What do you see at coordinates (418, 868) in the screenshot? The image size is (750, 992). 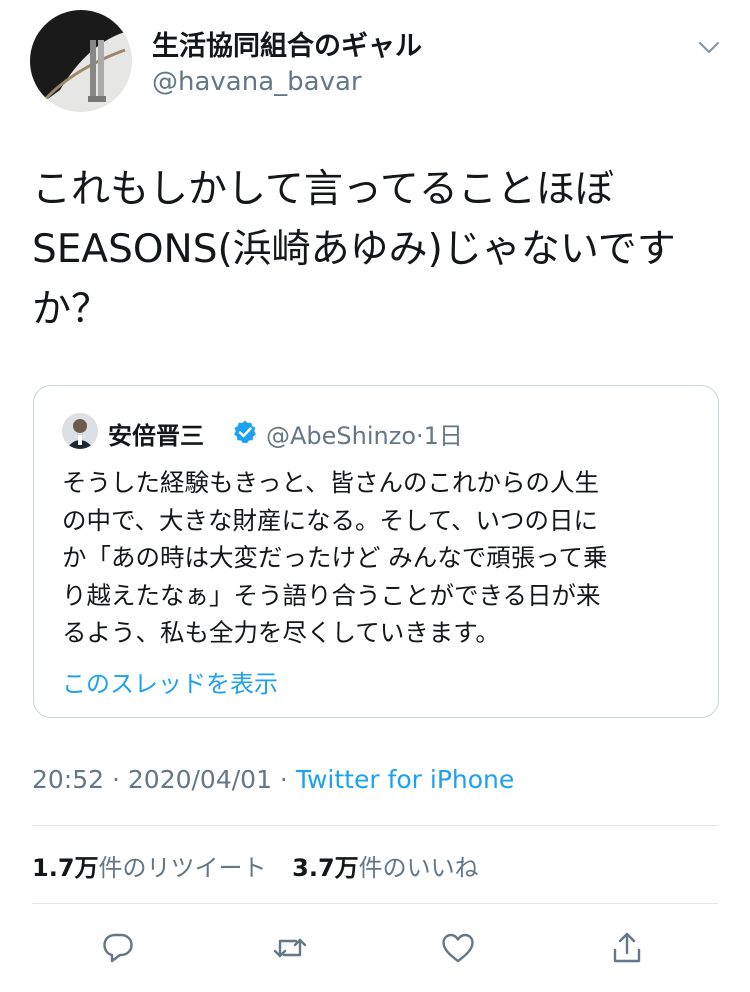 I see `like-label: 件のいいね` at bounding box center [418, 868].